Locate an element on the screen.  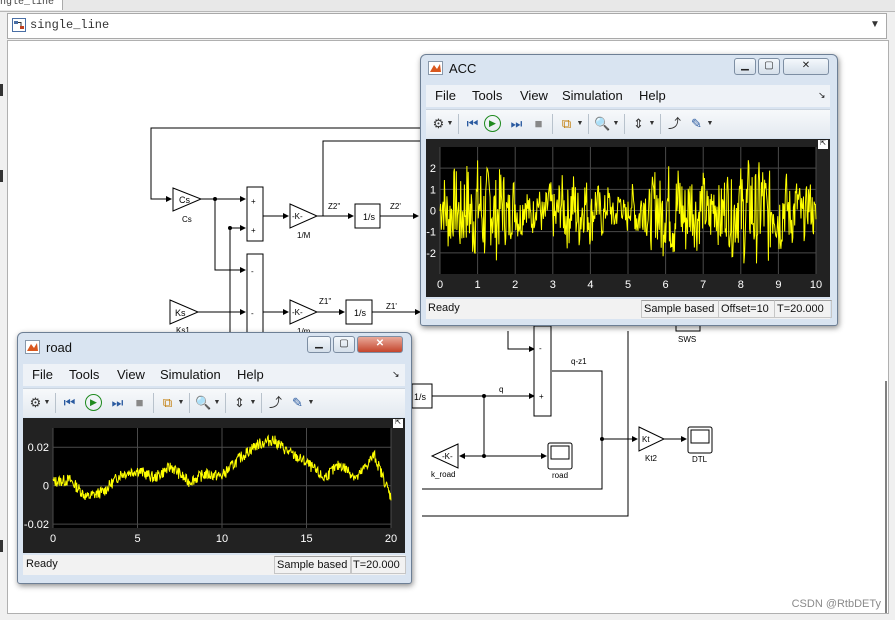
int2-text: 1/s is located at coordinates (360, 313).